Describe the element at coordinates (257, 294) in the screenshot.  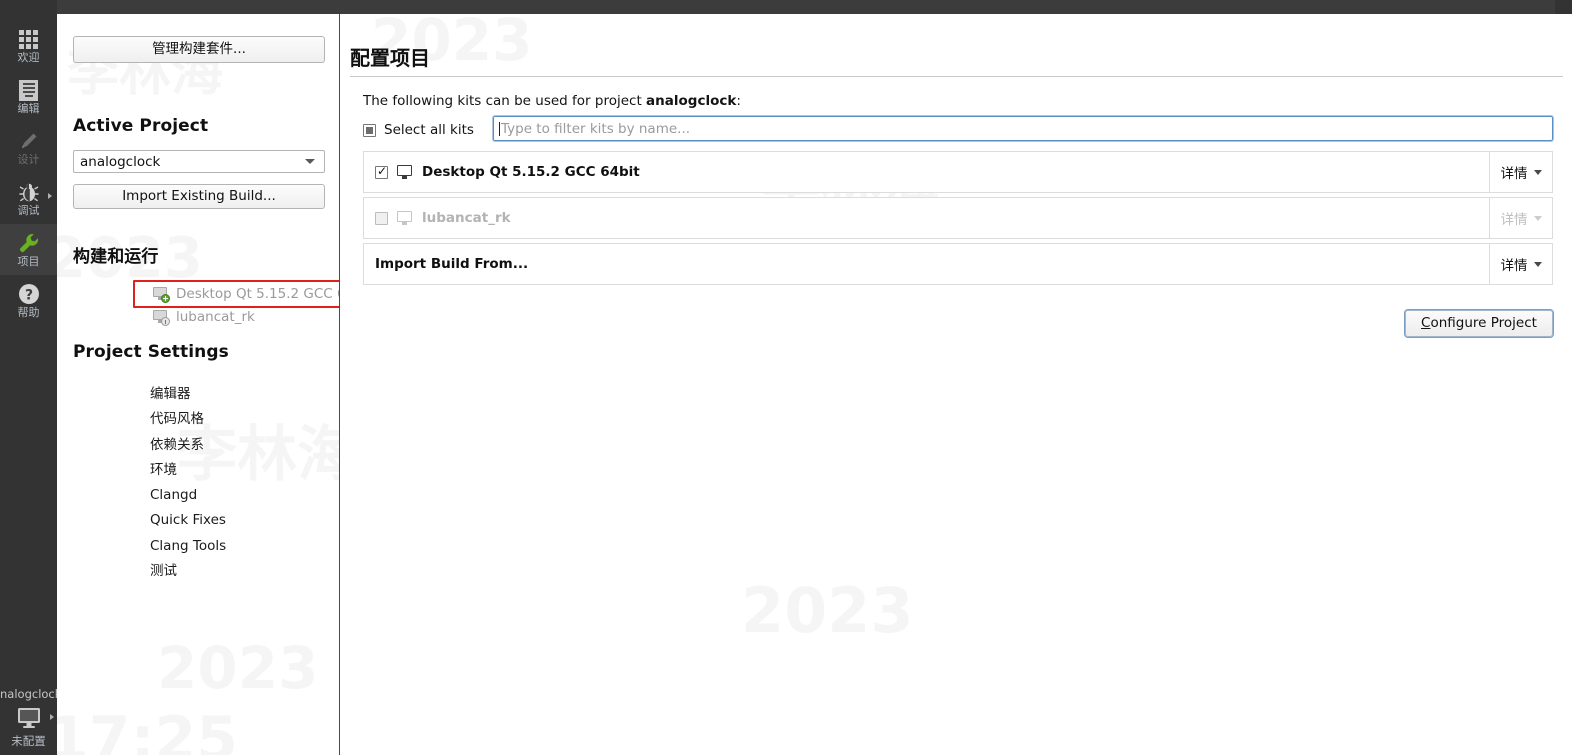
I see `sidebar-kit-label: Desktop Qt 5.15.2 GCC 64bit` at that location.